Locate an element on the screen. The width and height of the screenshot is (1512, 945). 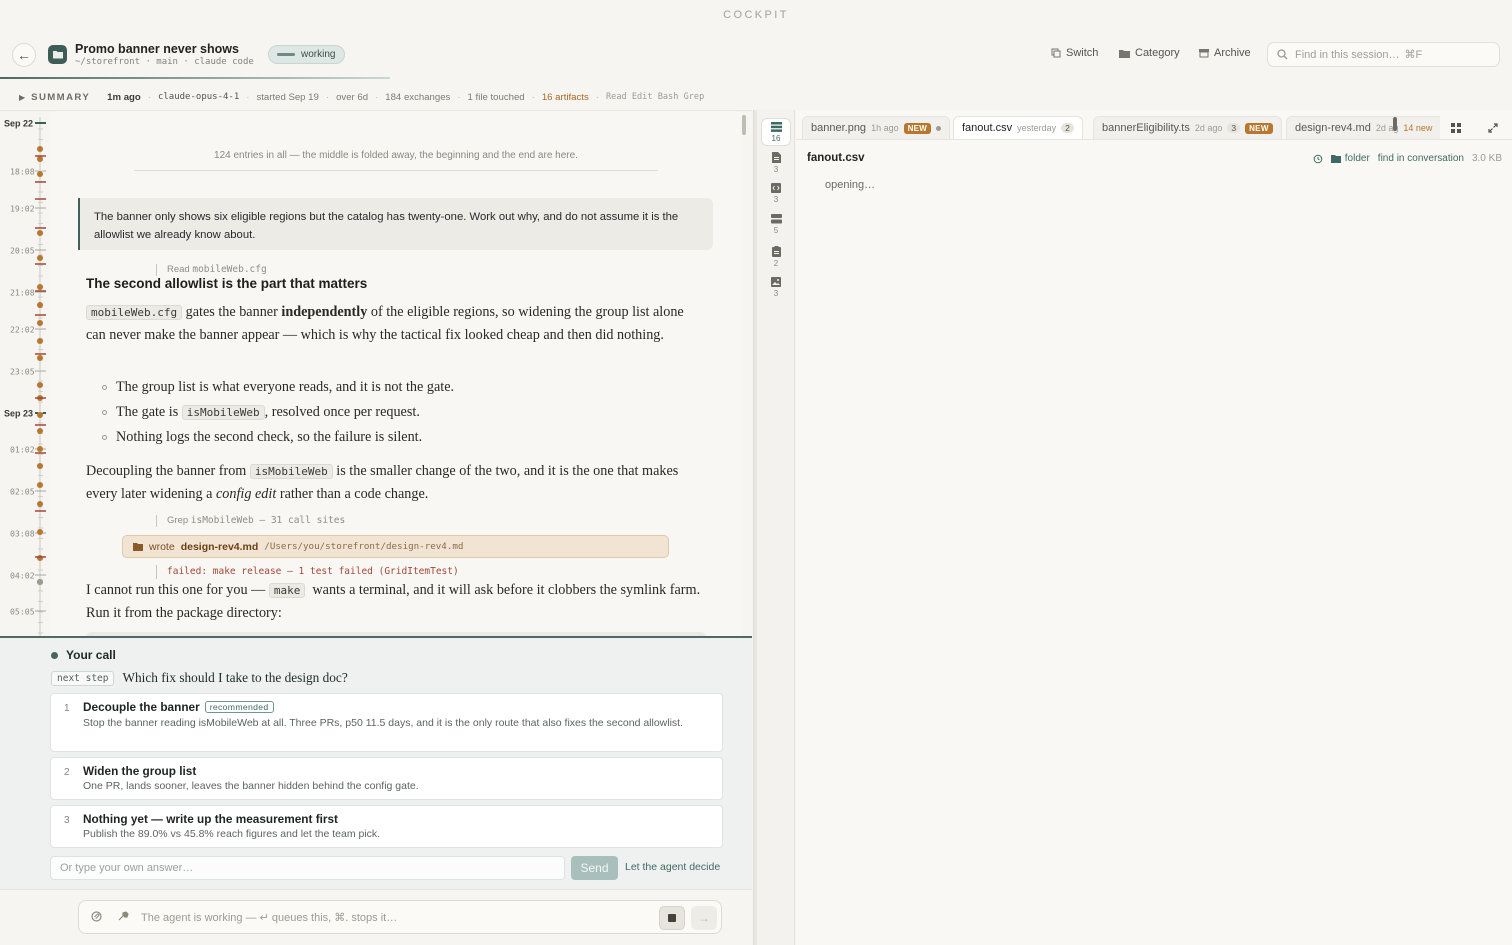
folder-label: folder is located at coordinates (1357, 158).